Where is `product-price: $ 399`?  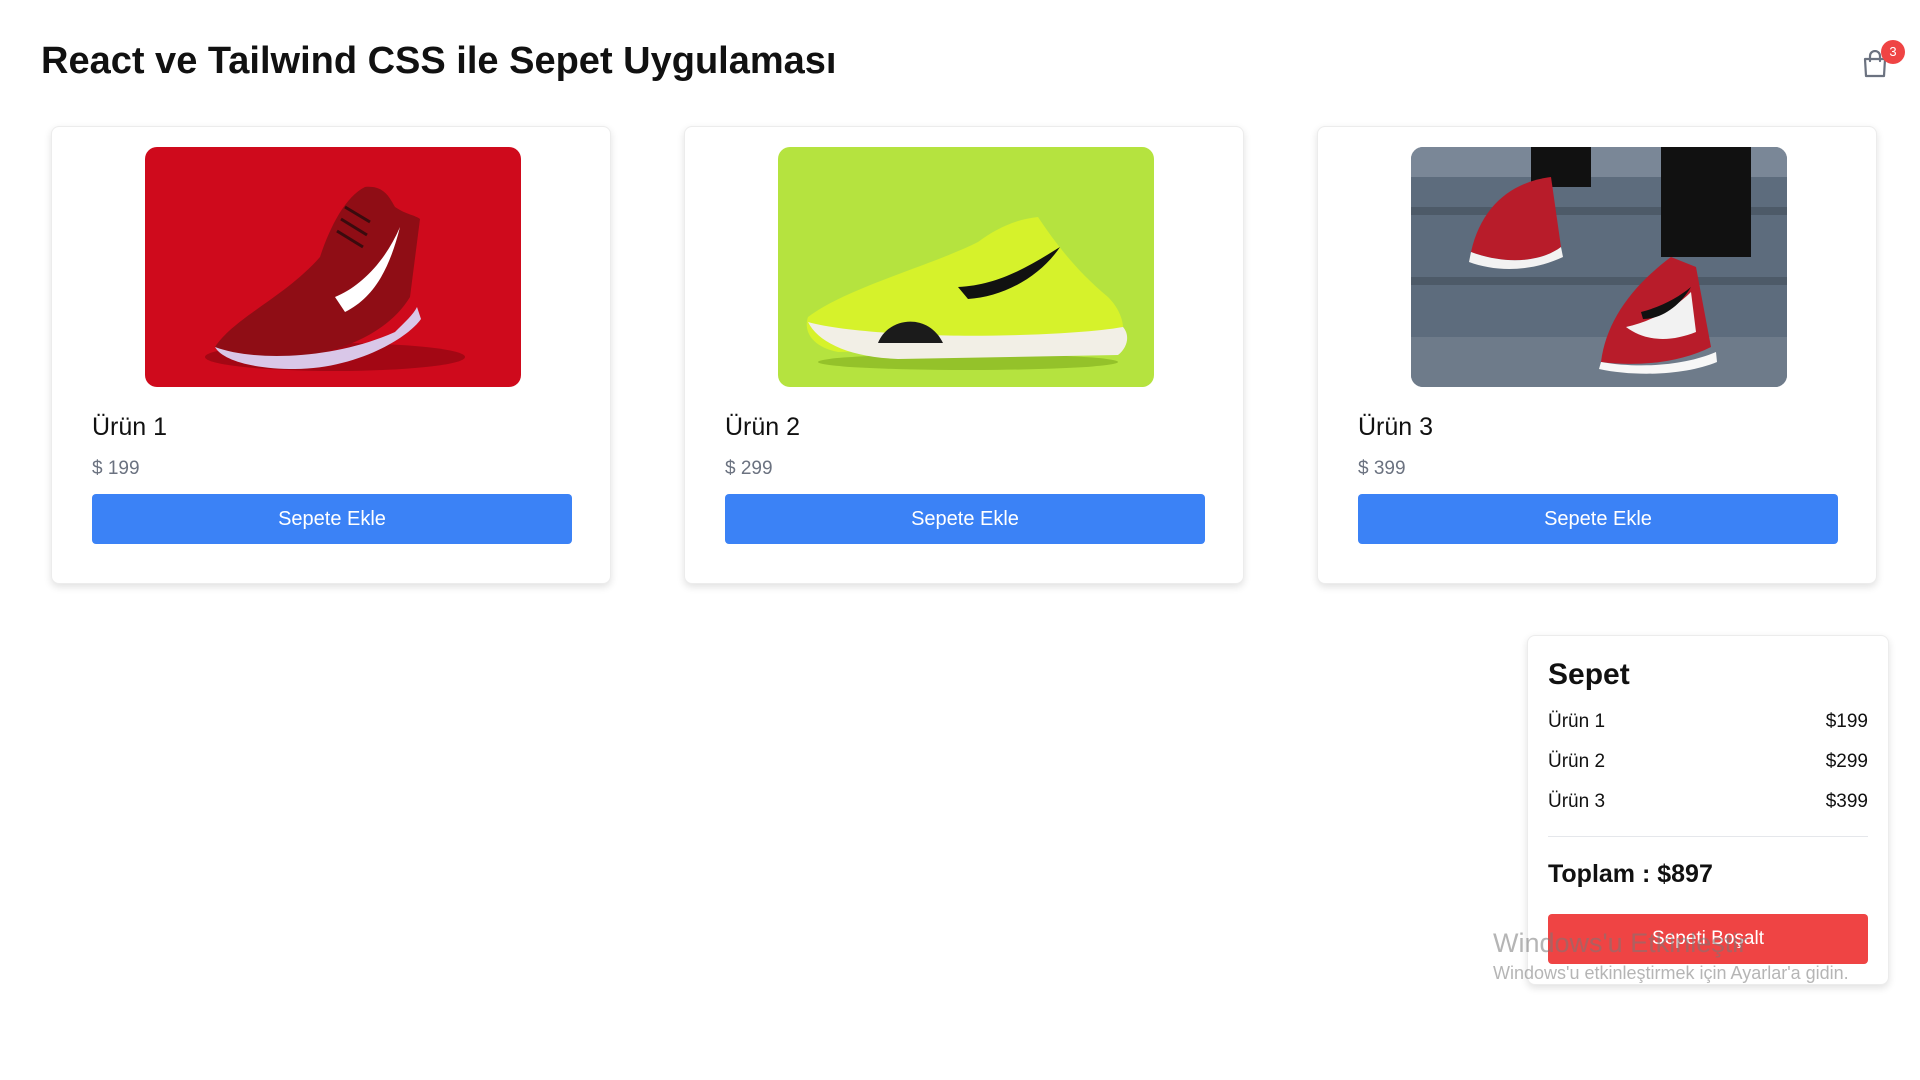 product-price: $ 399 is located at coordinates (1382, 468).